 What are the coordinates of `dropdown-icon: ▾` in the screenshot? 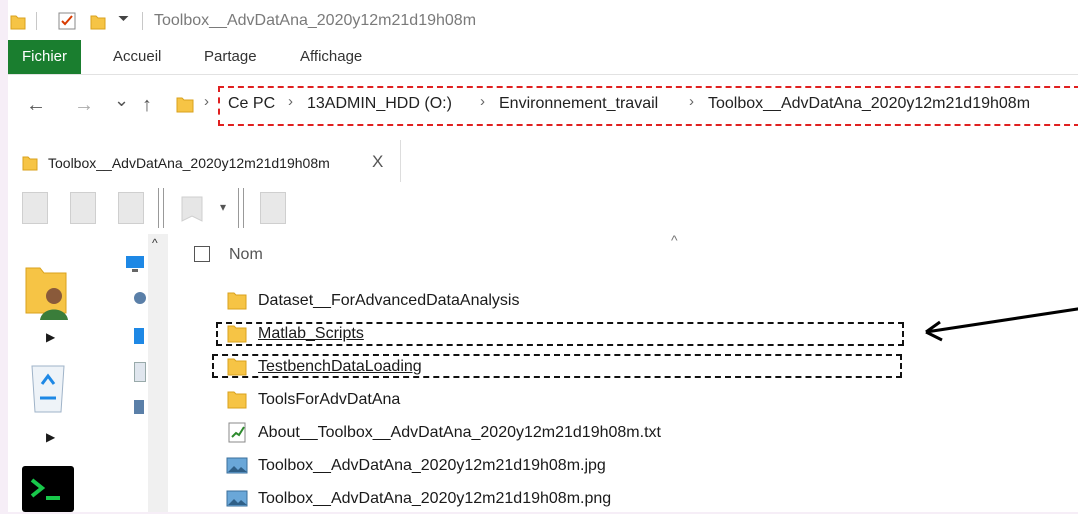 It's located at (223, 207).